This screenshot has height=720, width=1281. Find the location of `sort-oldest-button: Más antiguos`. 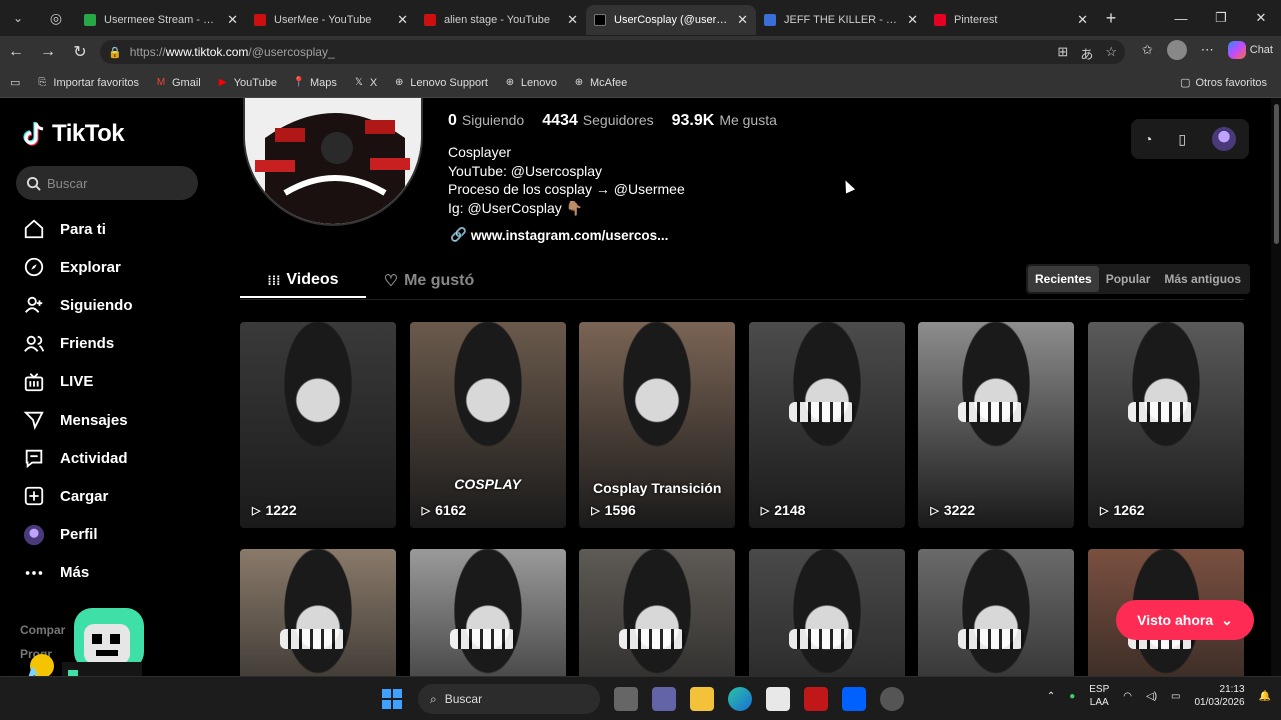

sort-oldest-button: Más antiguos is located at coordinates (1202, 279).